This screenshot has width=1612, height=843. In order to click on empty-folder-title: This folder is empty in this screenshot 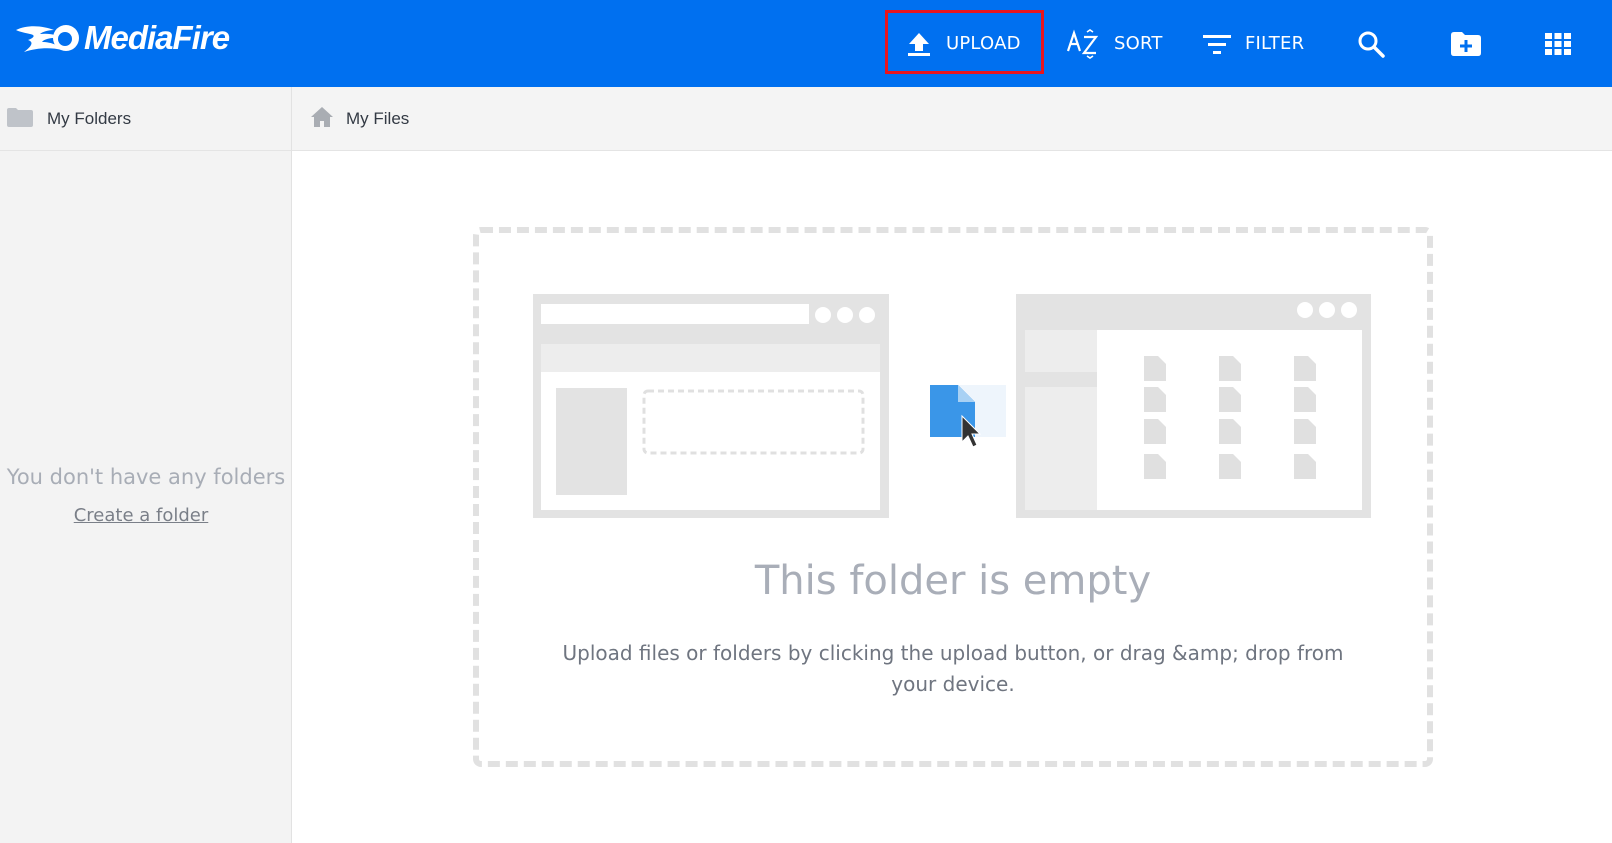, I will do `click(953, 581)`.